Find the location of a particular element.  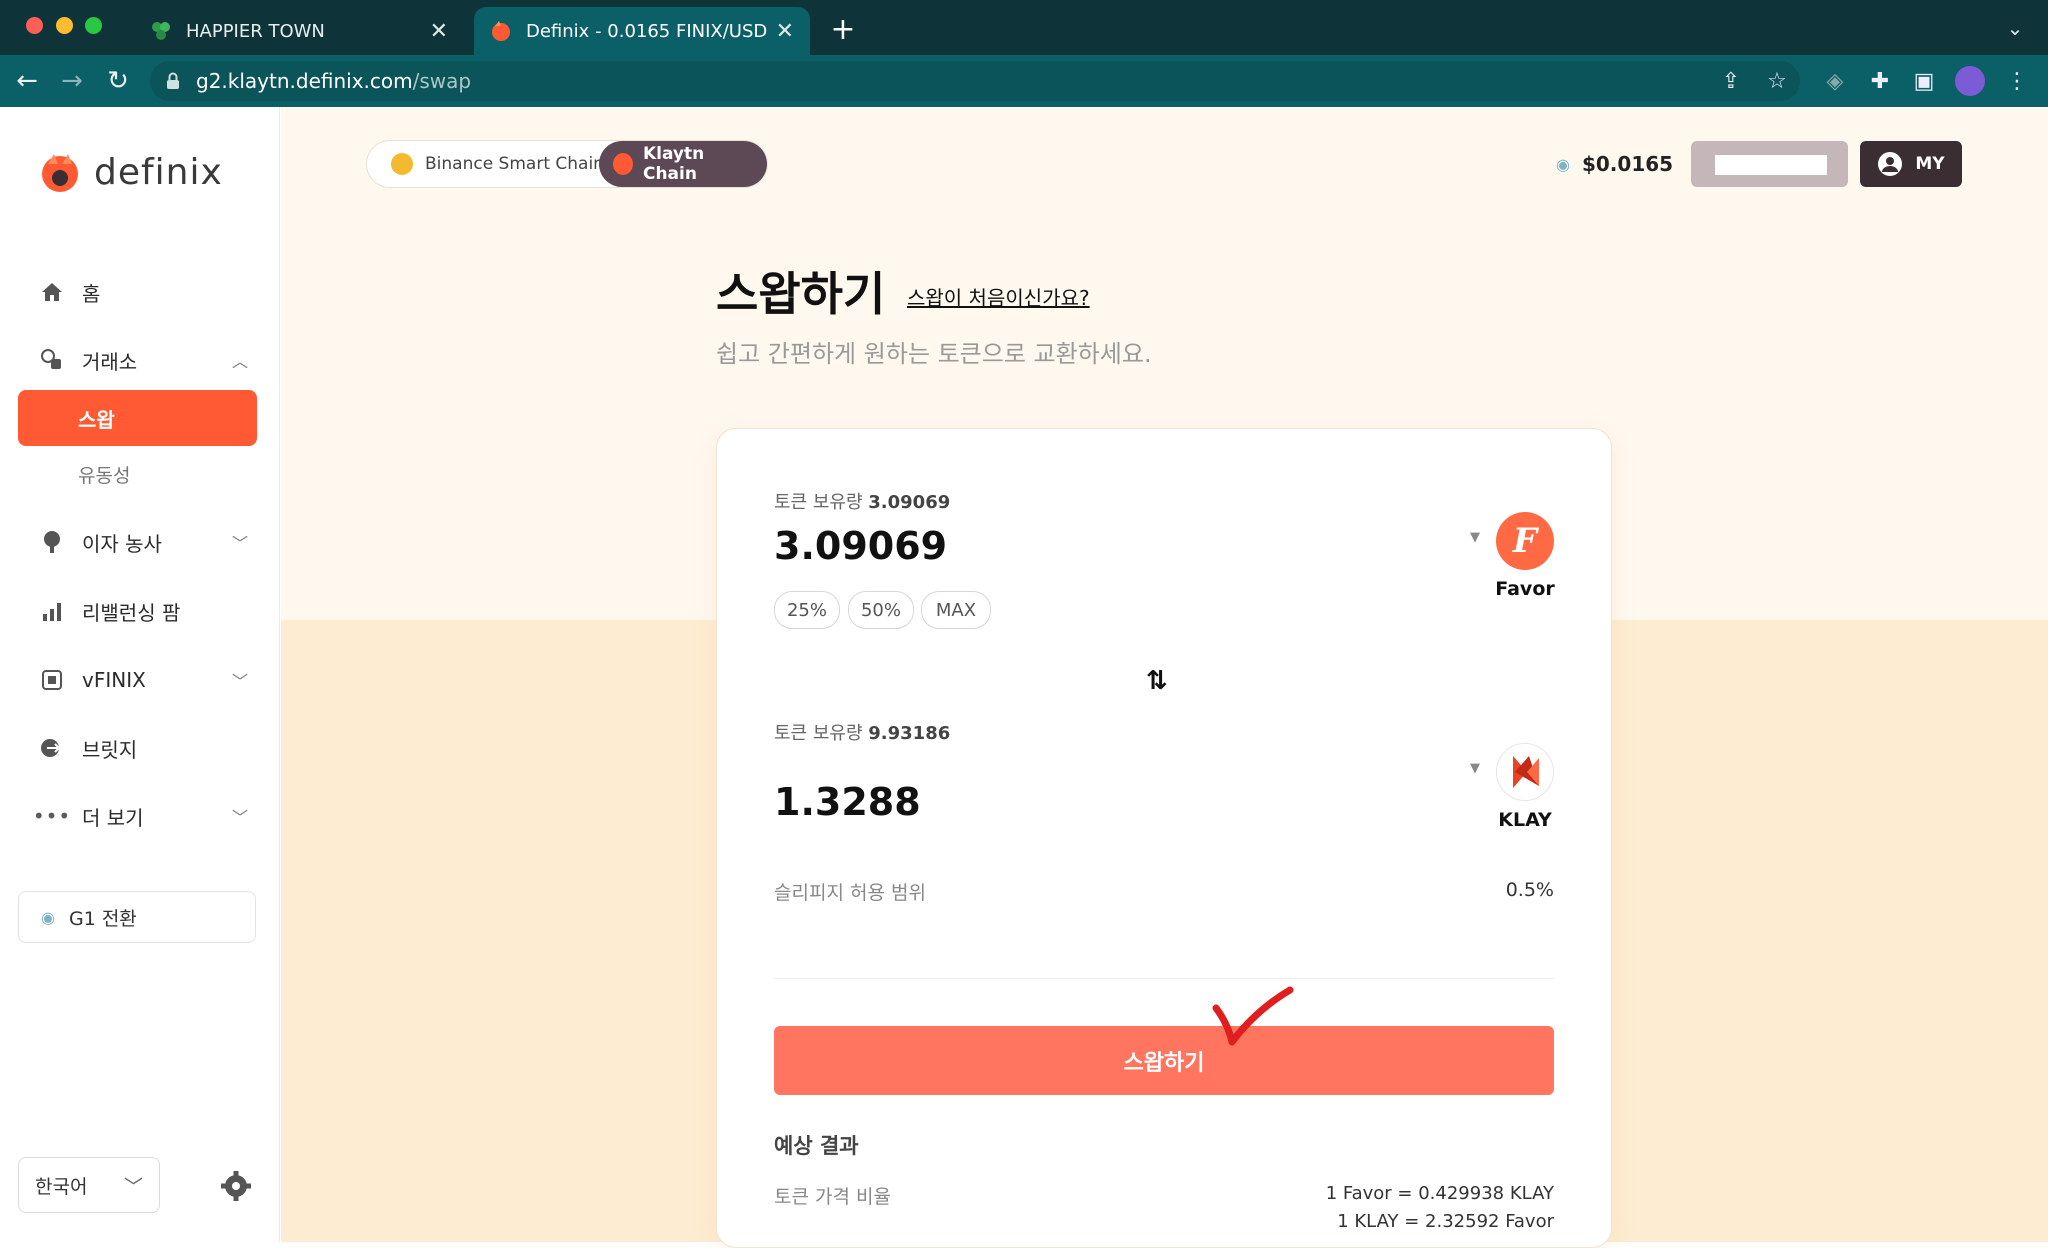

address-bar: g2.klaytn.definix.com/swap is located at coordinates (975, 81).